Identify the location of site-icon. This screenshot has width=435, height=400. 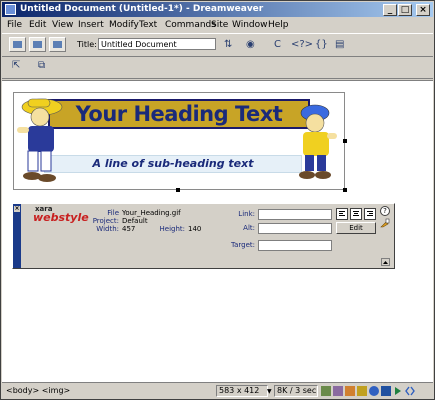
(326, 391).